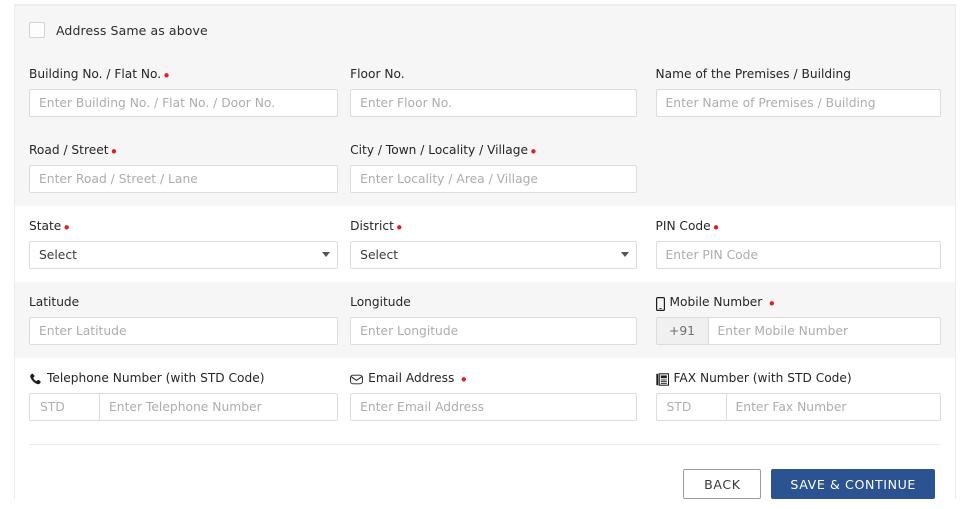 The width and height of the screenshot is (975, 509). What do you see at coordinates (798, 227) in the screenshot?
I see `field-label: PIN Code •` at bounding box center [798, 227].